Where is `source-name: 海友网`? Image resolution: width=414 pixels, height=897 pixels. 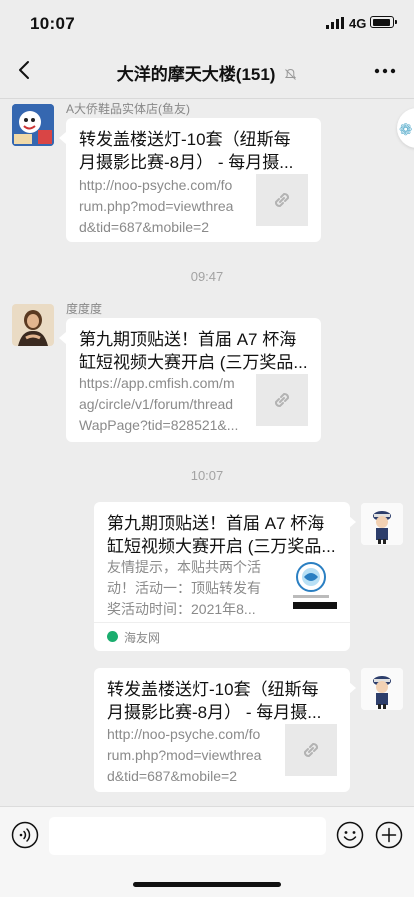
source-name: 海友网 is located at coordinates (142, 638).